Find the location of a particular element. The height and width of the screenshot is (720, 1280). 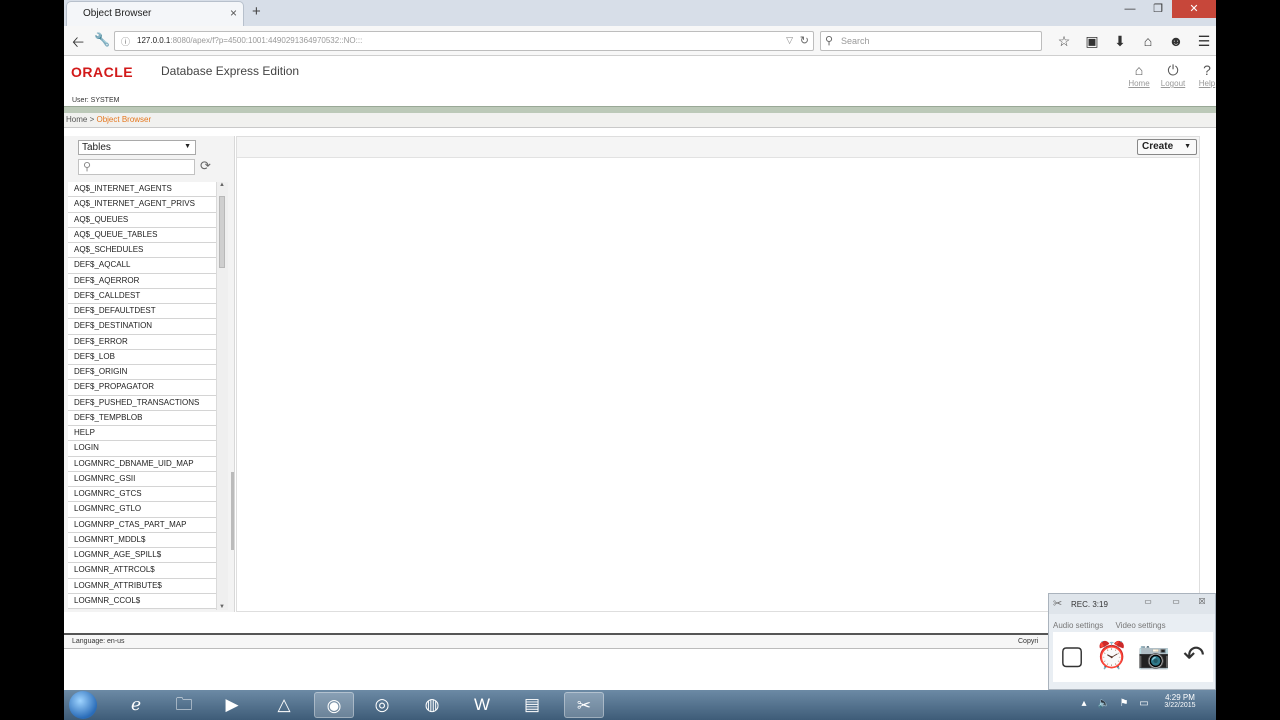

app-window-icon: ▤ is located at coordinates (532, 705).